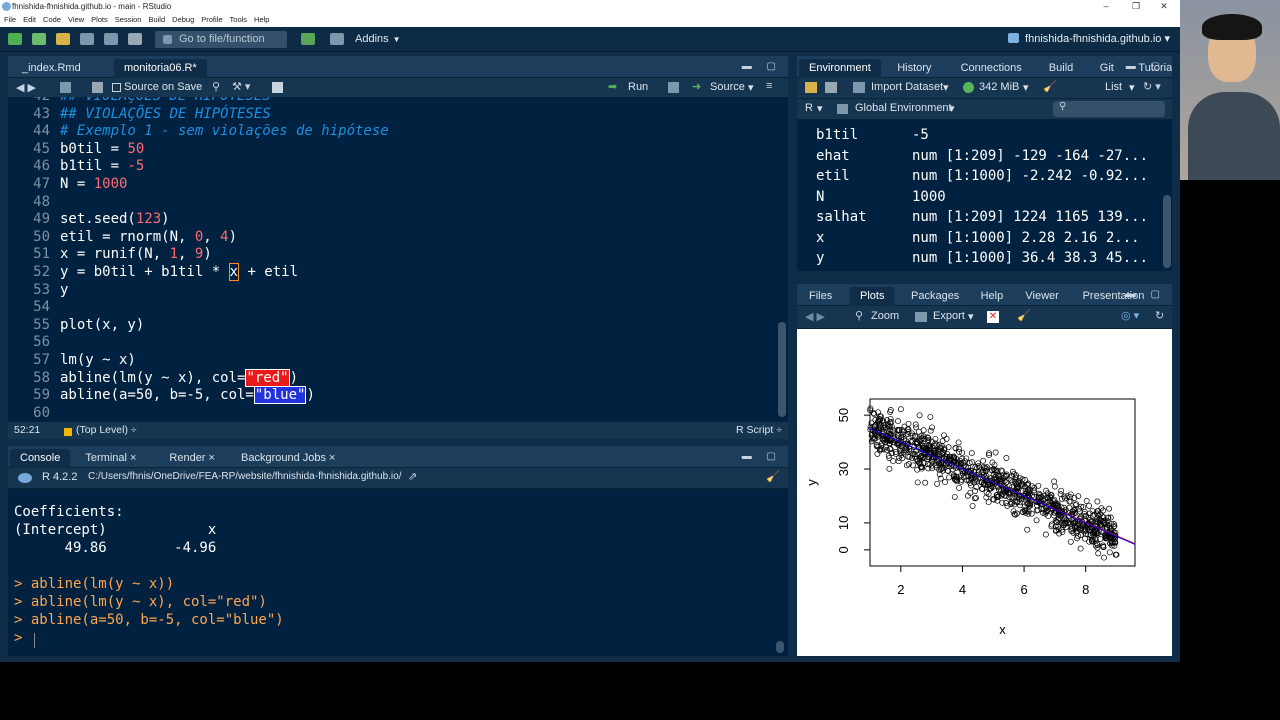  I want to click on plot-viewer: 2 4 6 8 0 10 30 50 x y, so click(984, 492).